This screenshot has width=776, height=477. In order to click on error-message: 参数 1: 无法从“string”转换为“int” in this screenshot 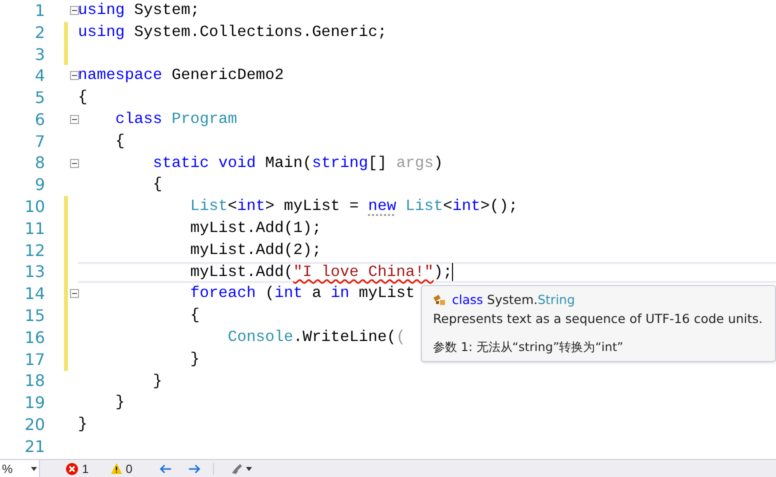, I will do `click(528, 347)`.